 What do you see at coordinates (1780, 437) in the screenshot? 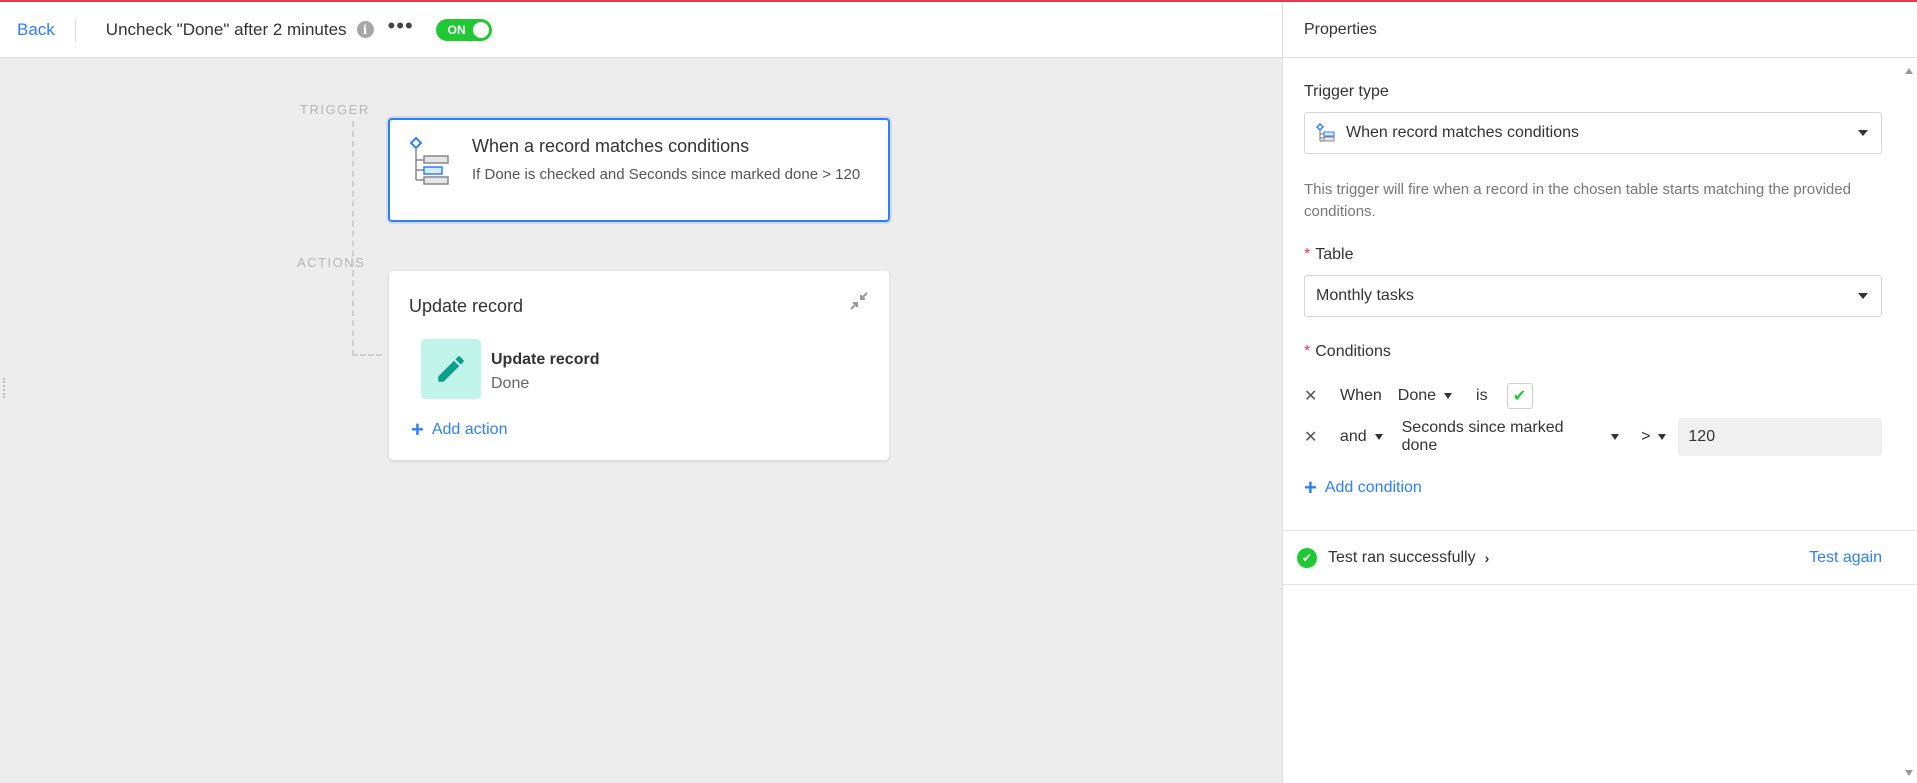
I see `condition-value-input: 120` at bounding box center [1780, 437].